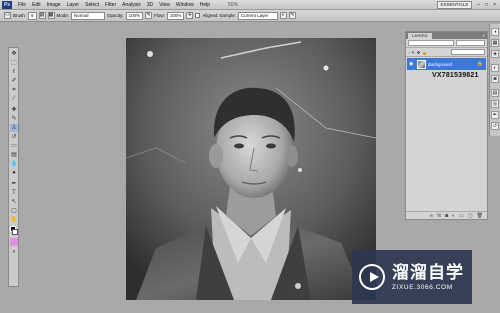  I want to click on add-mask-icon: ◙, so click(446, 216).